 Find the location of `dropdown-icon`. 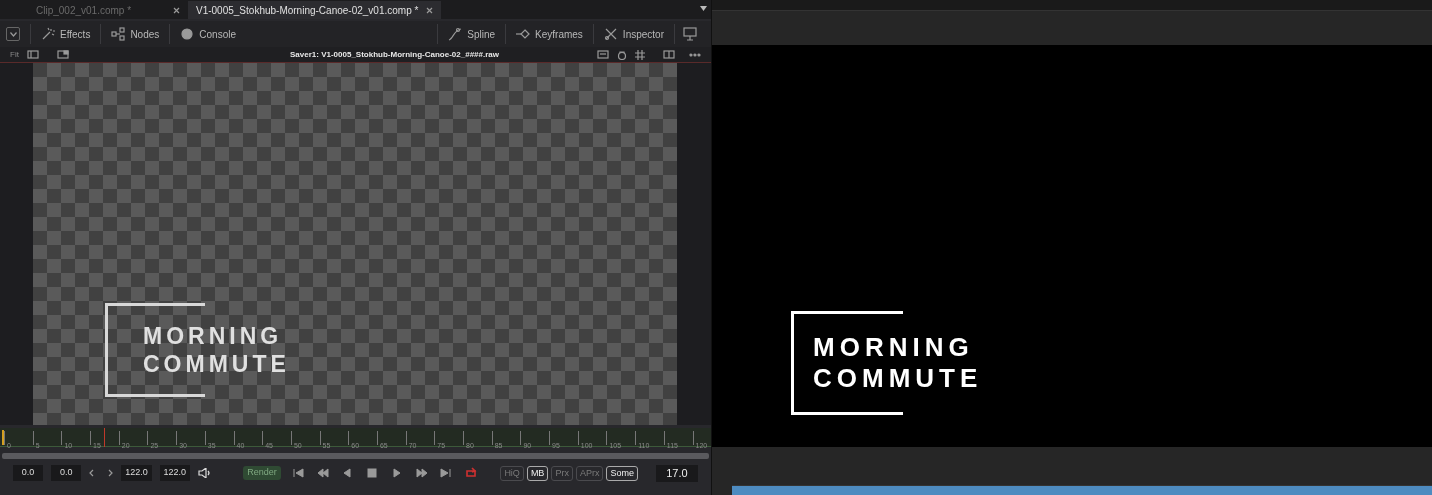

dropdown-icon is located at coordinates (703, 8).